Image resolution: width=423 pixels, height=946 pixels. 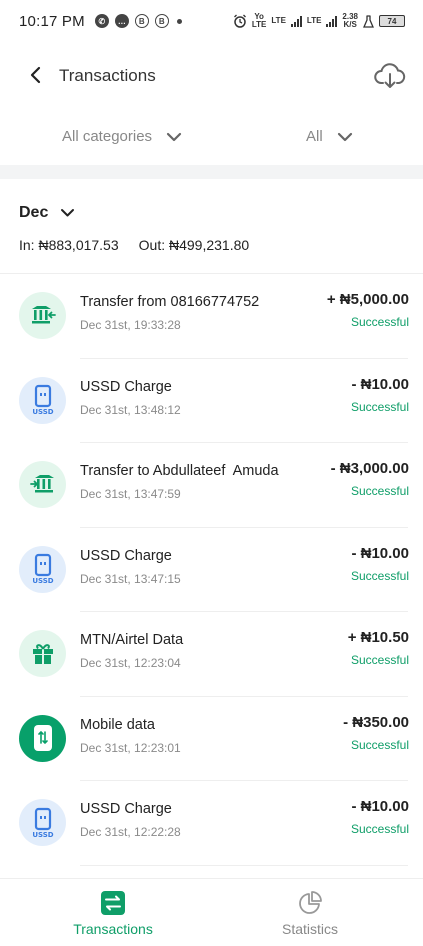 What do you see at coordinates (117, 724) in the screenshot?
I see `transaction-name: Mobile data` at bounding box center [117, 724].